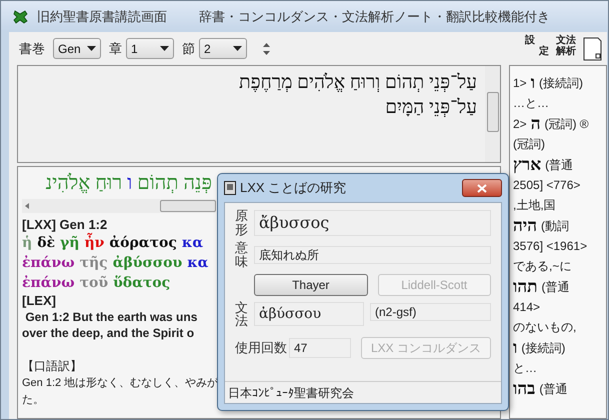 The width and height of the screenshot is (609, 420). What do you see at coordinates (520, 124) in the screenshot?
I see `entry-number: 2>` at bounding box center [520, 124].